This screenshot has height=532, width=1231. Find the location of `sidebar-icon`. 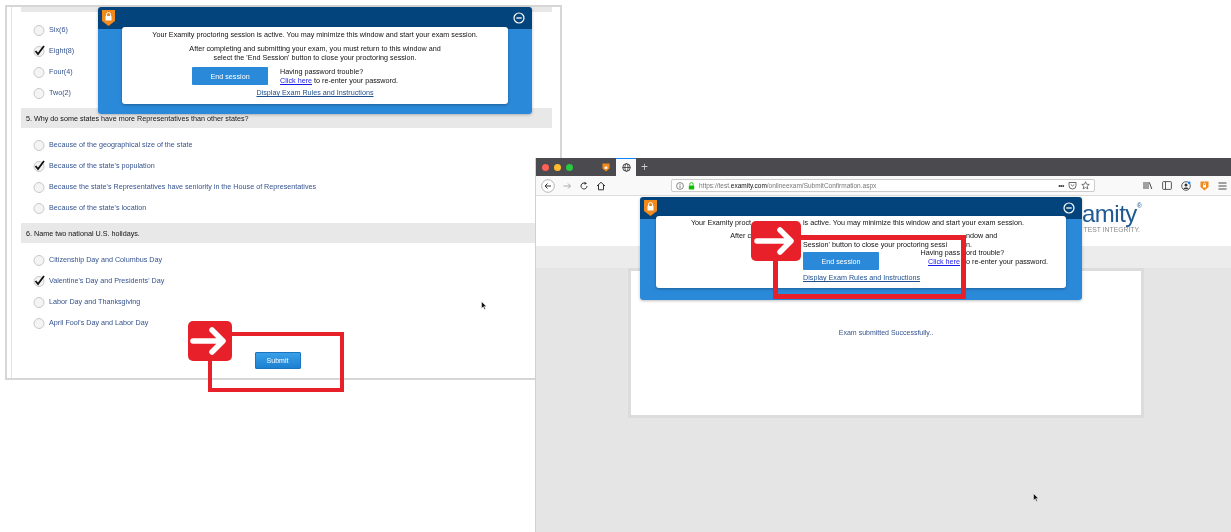

sidebar-icon is located at coordinates (1167, 185).